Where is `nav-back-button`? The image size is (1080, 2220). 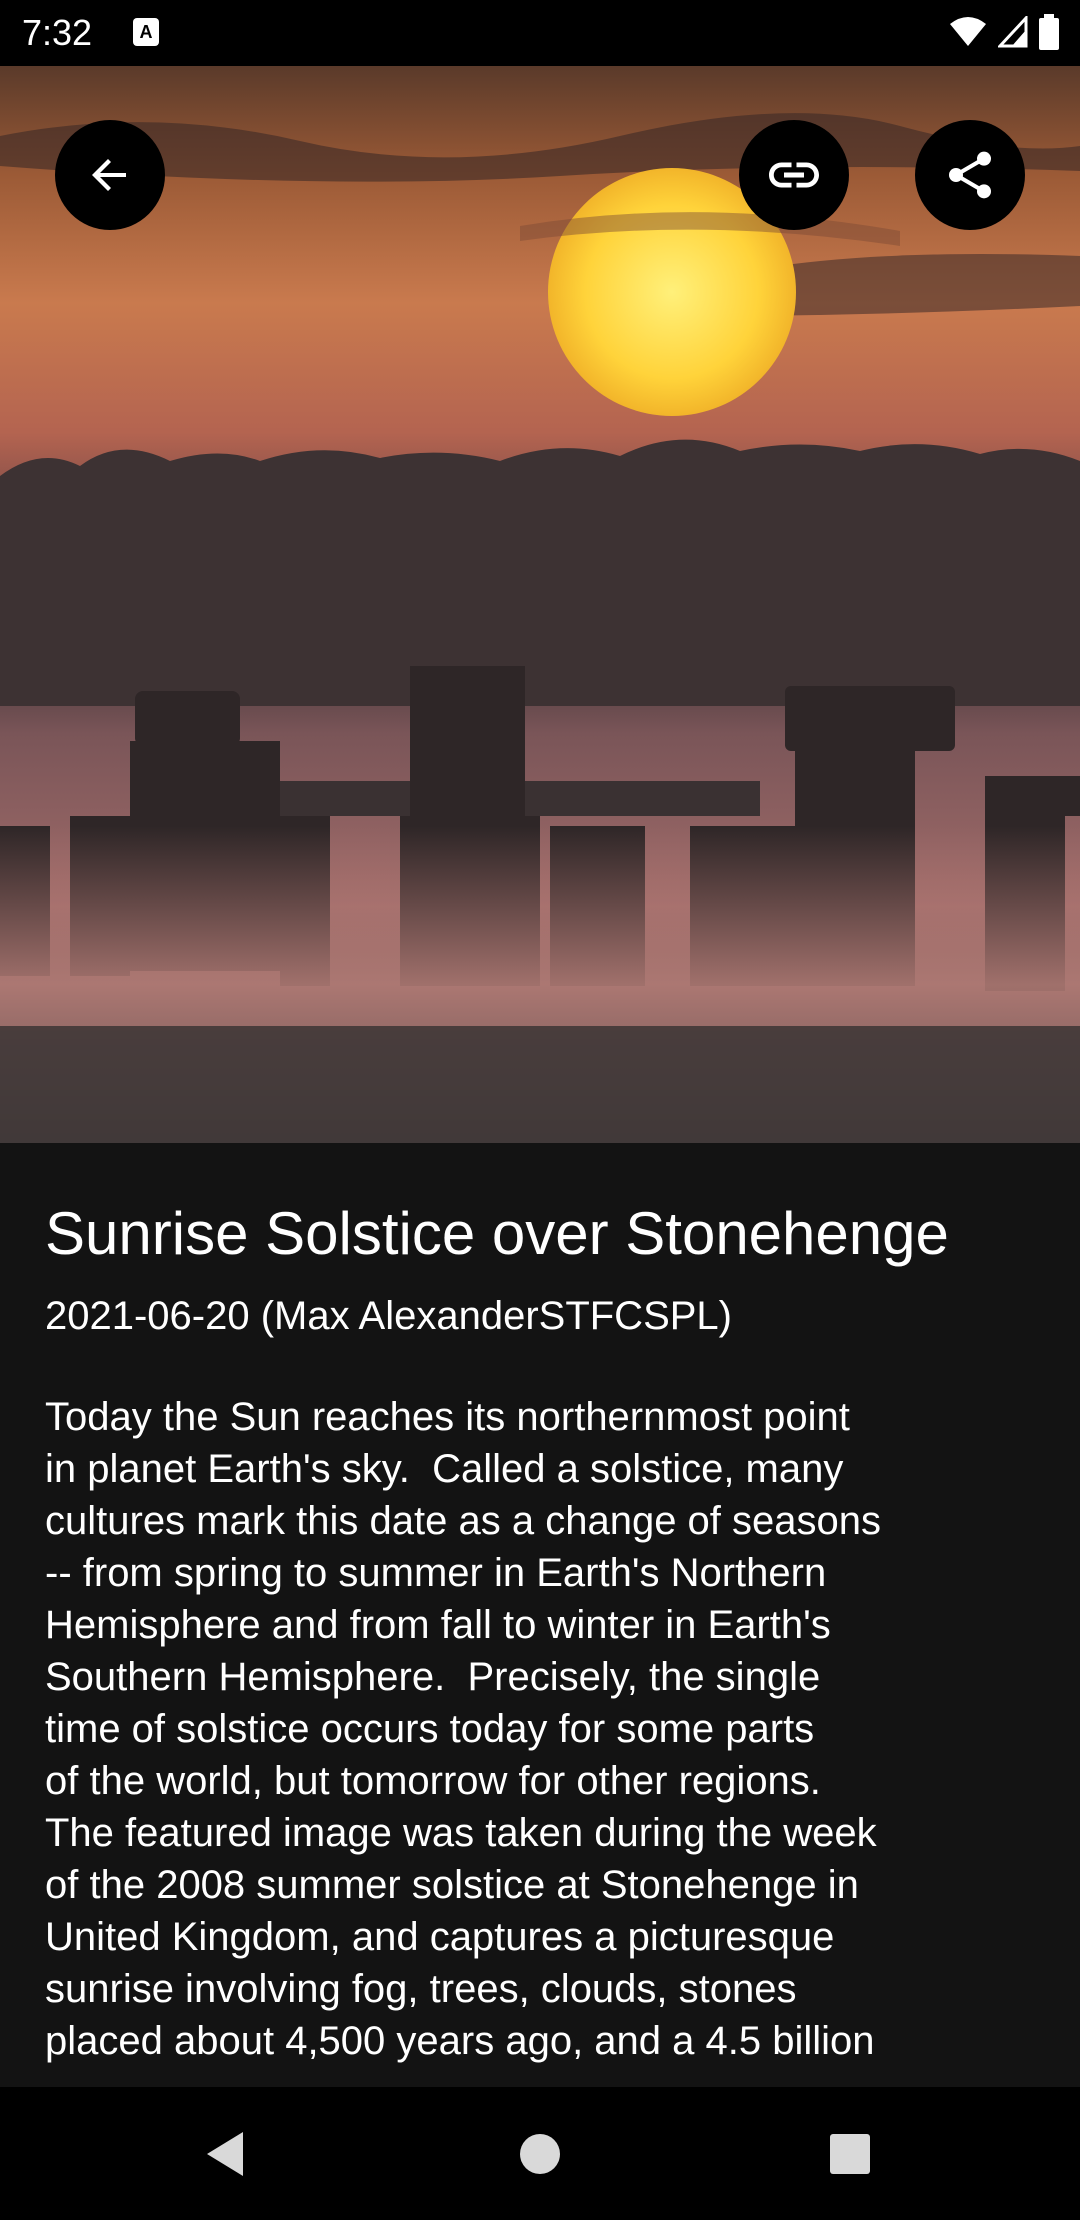
nav-back-button is located at coordinates (225, 2153).